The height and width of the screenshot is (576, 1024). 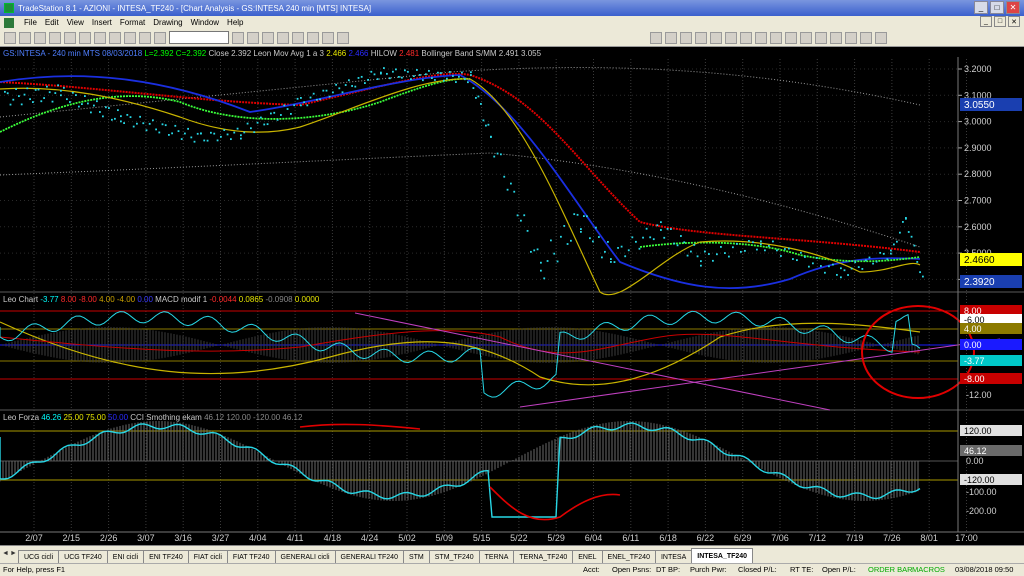 I want to click on legend-item: 25.00, so click(x=72, y=417).